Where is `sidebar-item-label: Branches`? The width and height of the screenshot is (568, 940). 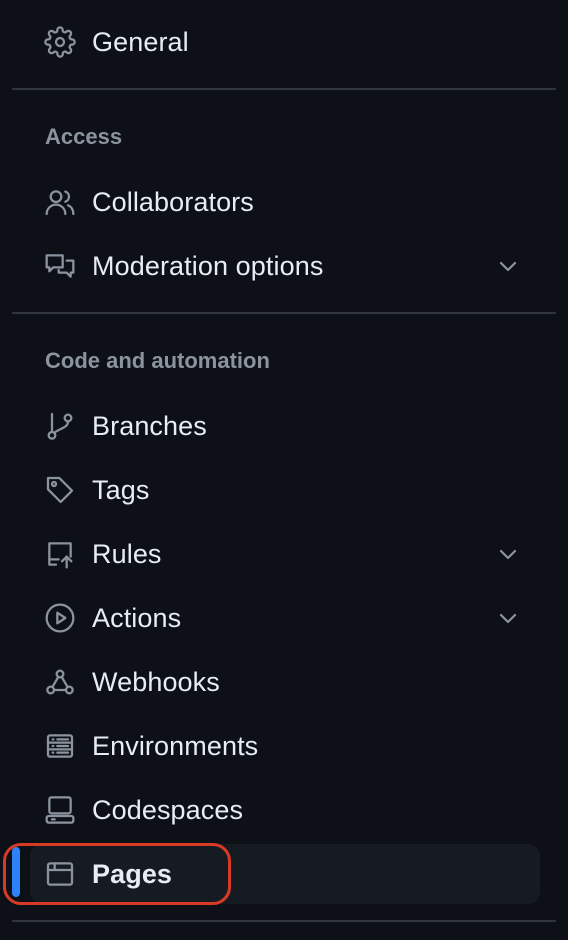
sidebar-item-label: Branches is located at coordinates (149, 425).